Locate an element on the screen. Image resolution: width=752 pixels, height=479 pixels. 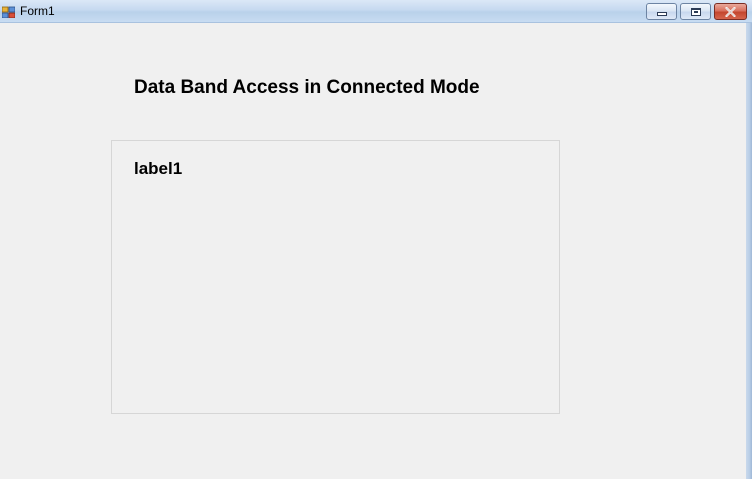
close-button is located at coordinates (730, 11).